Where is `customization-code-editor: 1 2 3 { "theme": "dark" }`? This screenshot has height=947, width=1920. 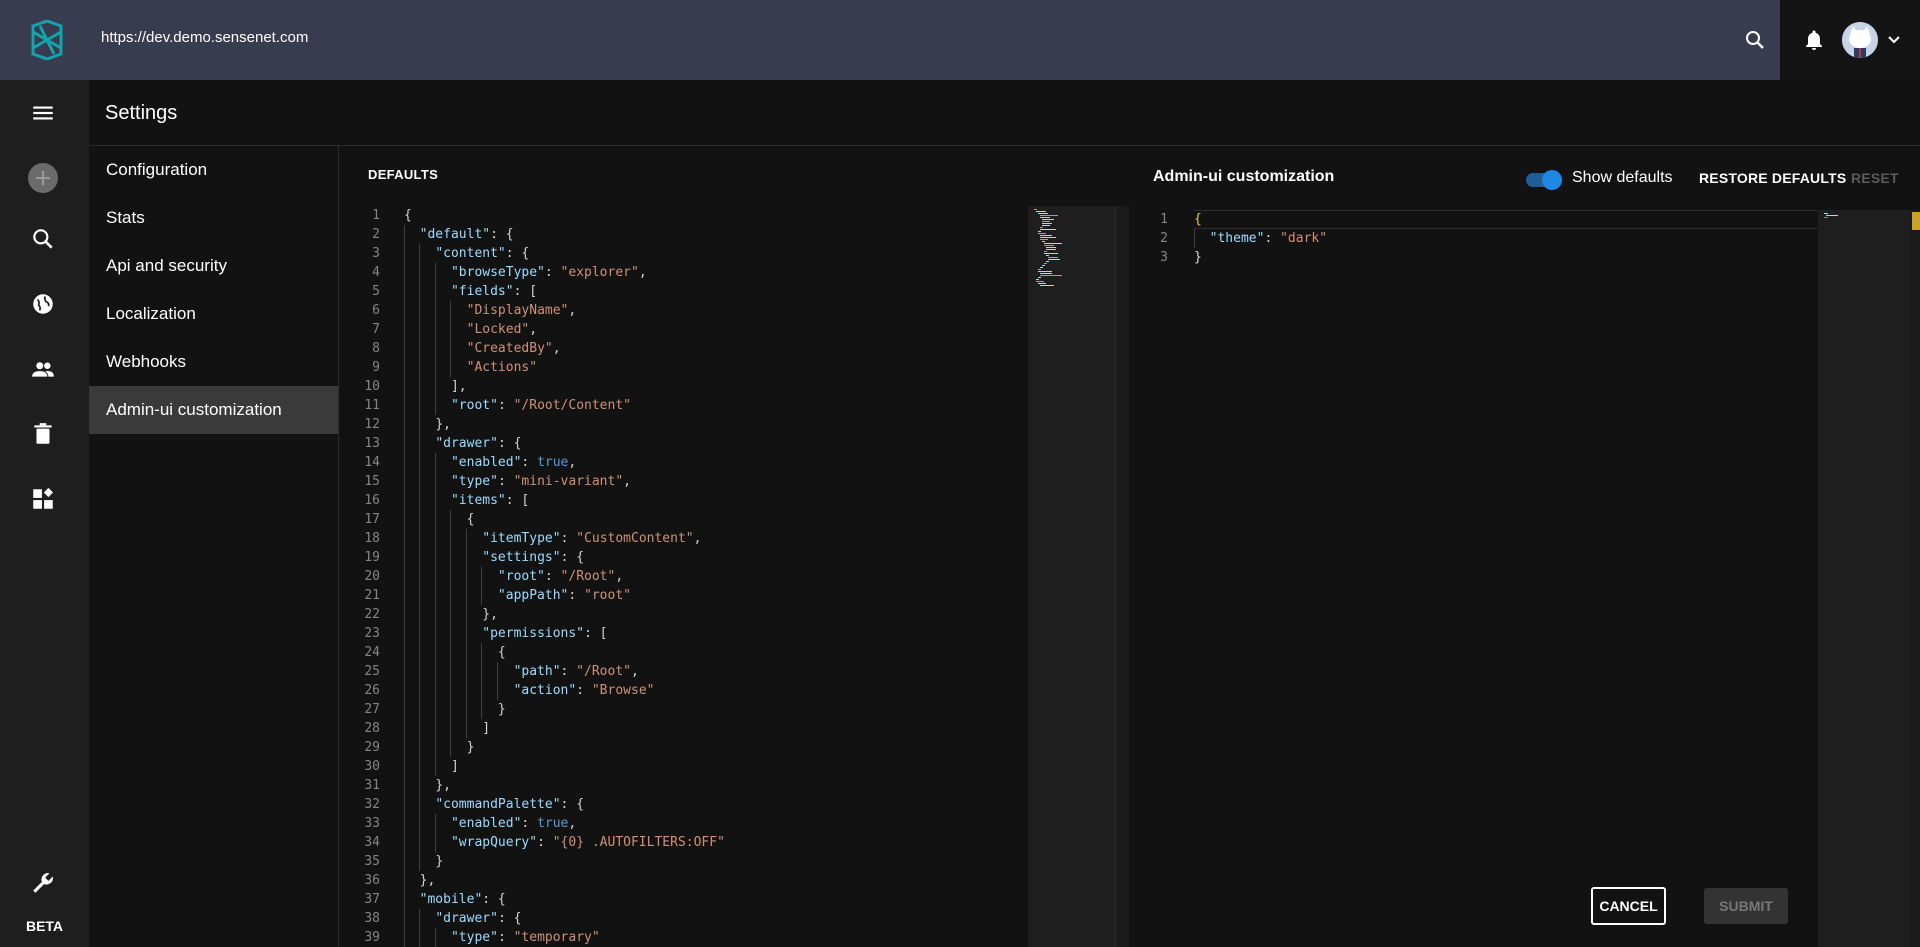 customization-code-editor: 1 2 3 { "theme": "dark" } is located at coordinates (1474, 240).